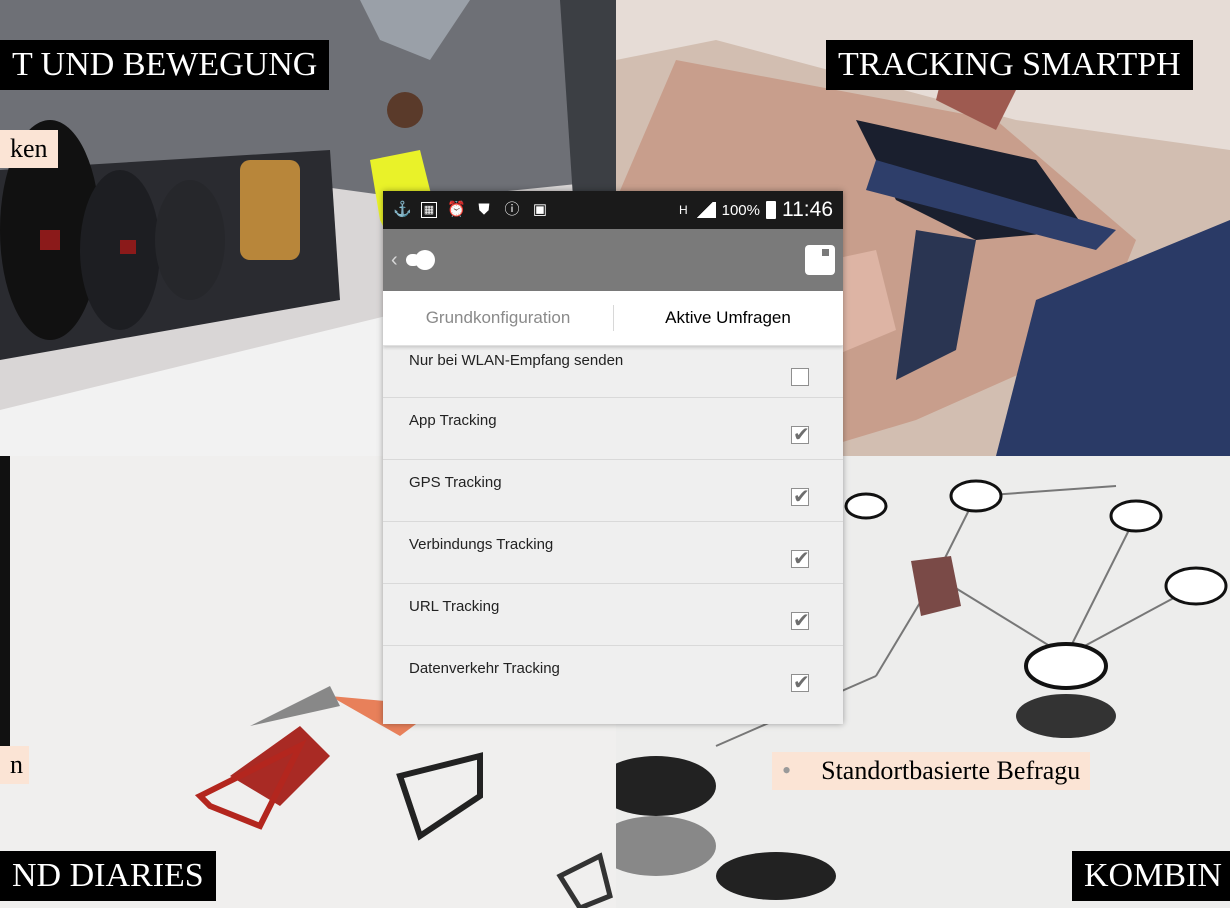  I want to click on sd-card-icon: ▦, so click(429, 210).